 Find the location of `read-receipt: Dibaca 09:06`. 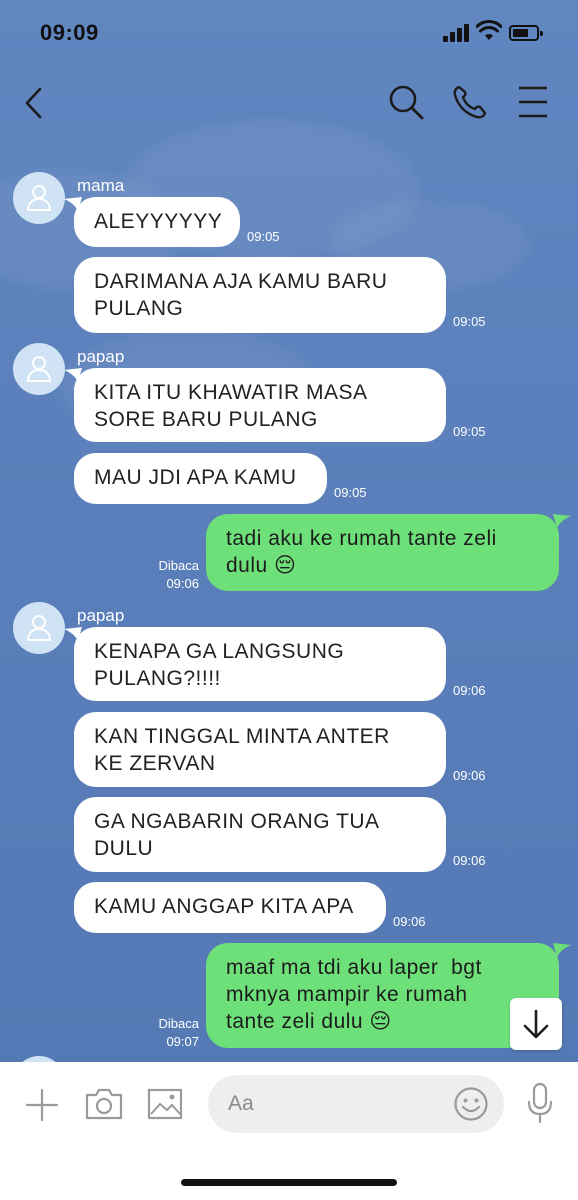

read-receipt: Dibaca 09:06 is located at coordinates (169, 575).